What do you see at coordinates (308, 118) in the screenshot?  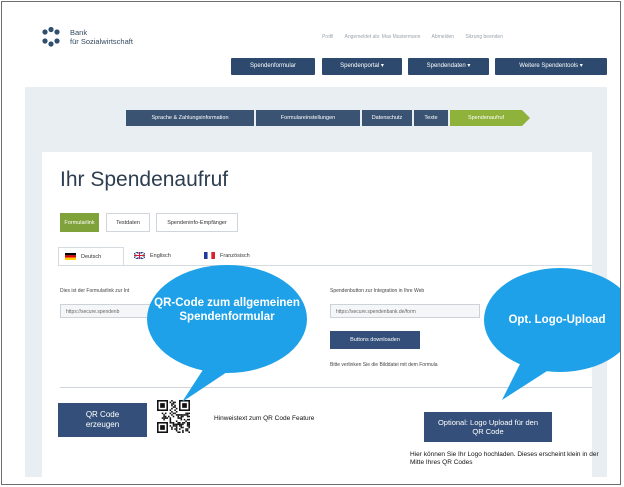 I see `step-formulareinstellungen: Formulareinstellungen` at bounding box center [308, 118].